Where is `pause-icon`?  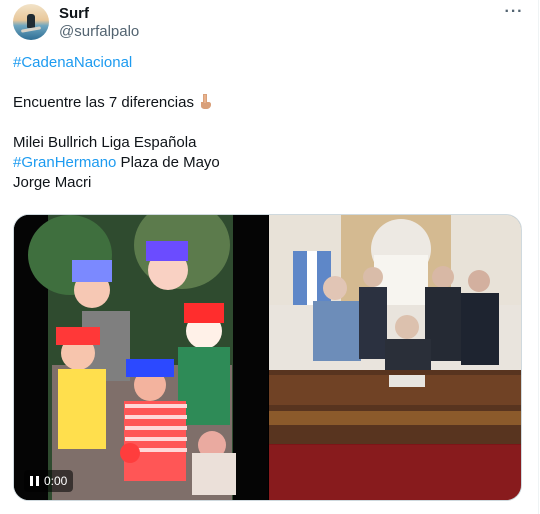 pause-icon is located at coordinates (34, 481).